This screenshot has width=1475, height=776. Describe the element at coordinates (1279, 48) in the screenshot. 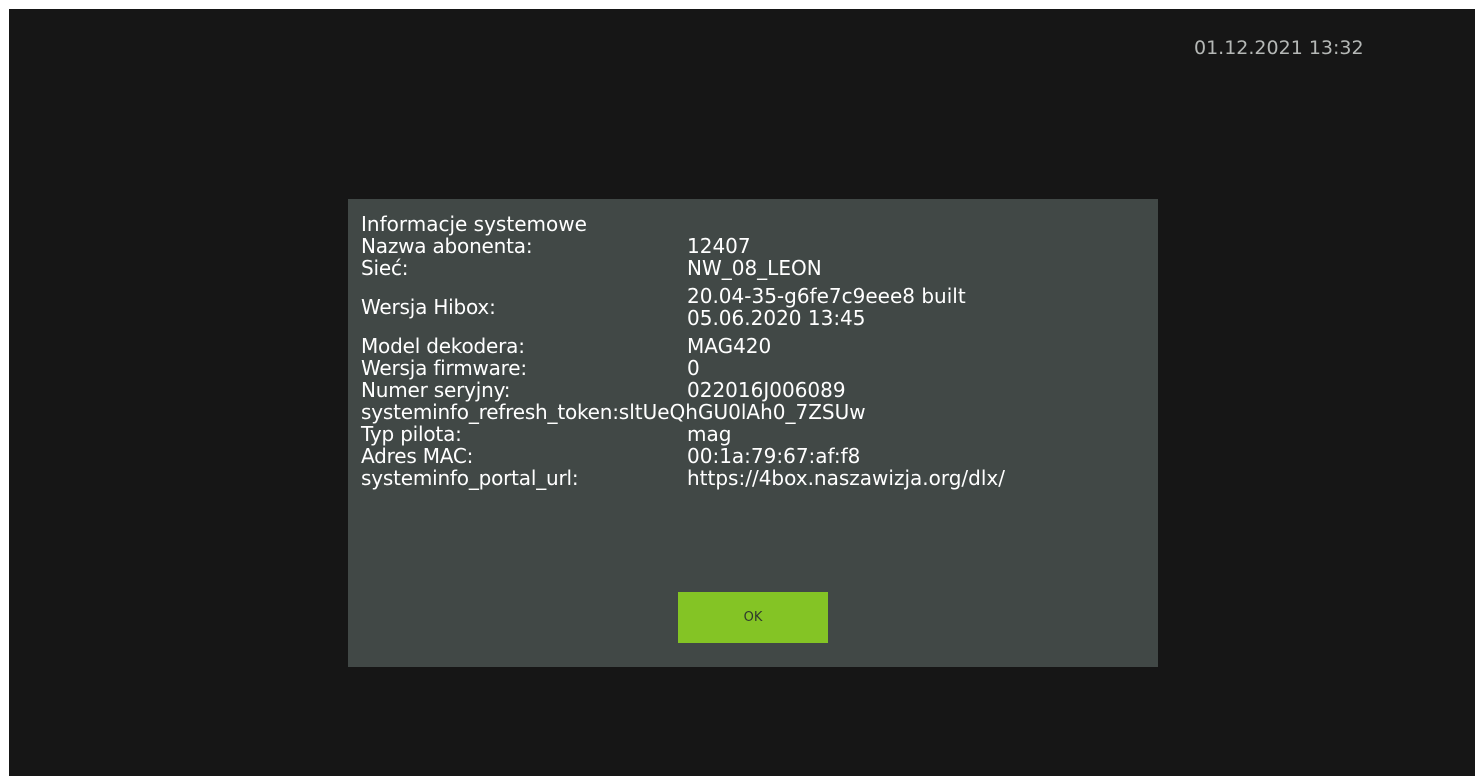

I see `clock: 01.12.2021 13:32` at that location.